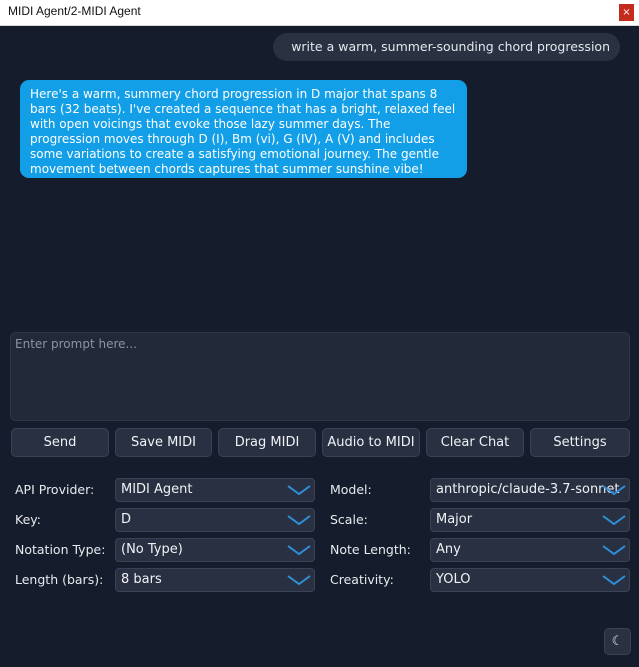 The image size is (639, 667). What do you see at coordinates (152, 549) in the screenshot?
I see `notation-type-value: (No Type)` at bounding box center [152, 549].